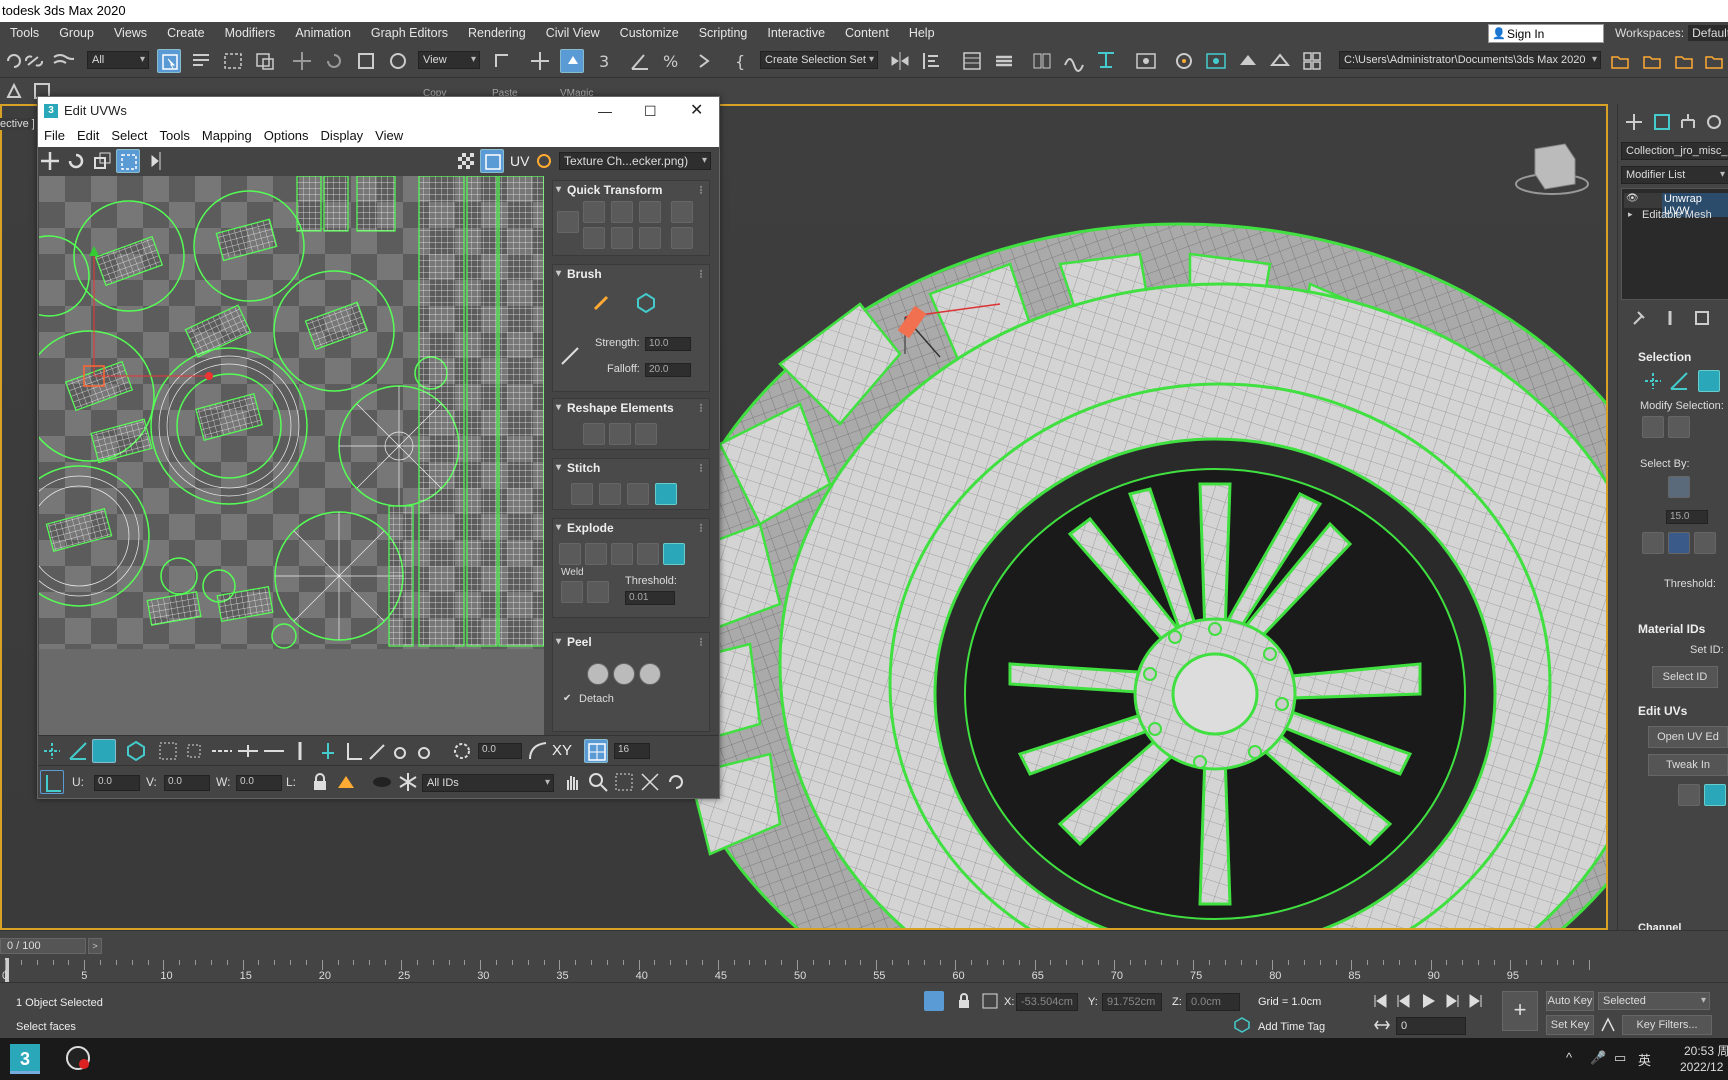 Image resolution: width=1728 pixels, height=1080 pixels. Describe the element at coordinates (1662, 711) in the screenshot. I see `edit-uvs-rollout-title: Edit UVs` at that location.